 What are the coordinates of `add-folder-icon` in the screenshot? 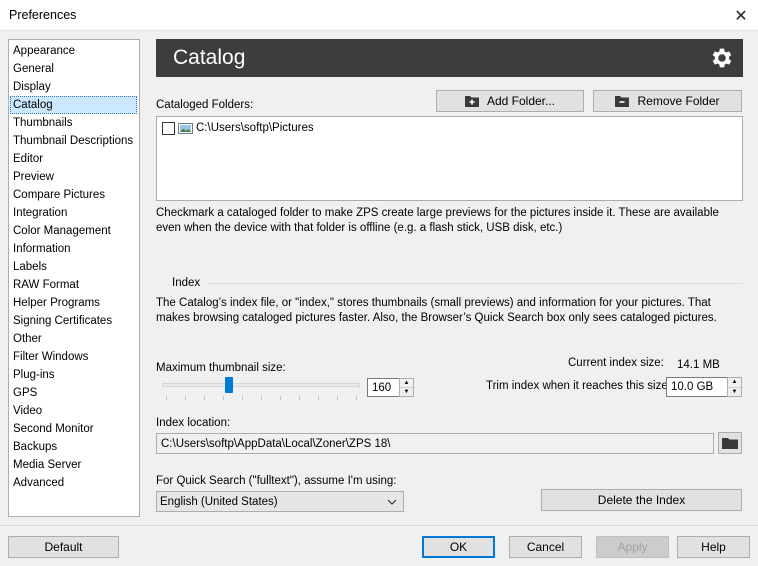 It's located at (471, 101).